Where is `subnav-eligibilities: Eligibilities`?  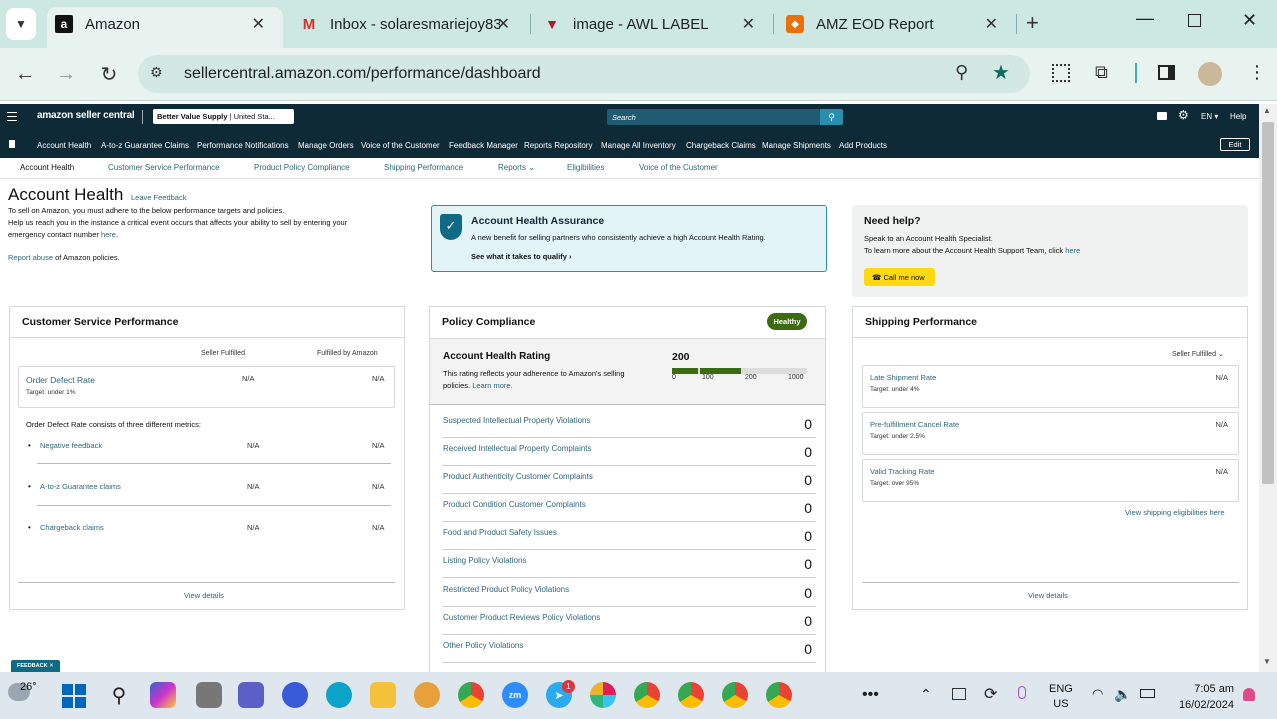
subnav-eligibilities: Eligibilities is located at coordinates (585, 167).